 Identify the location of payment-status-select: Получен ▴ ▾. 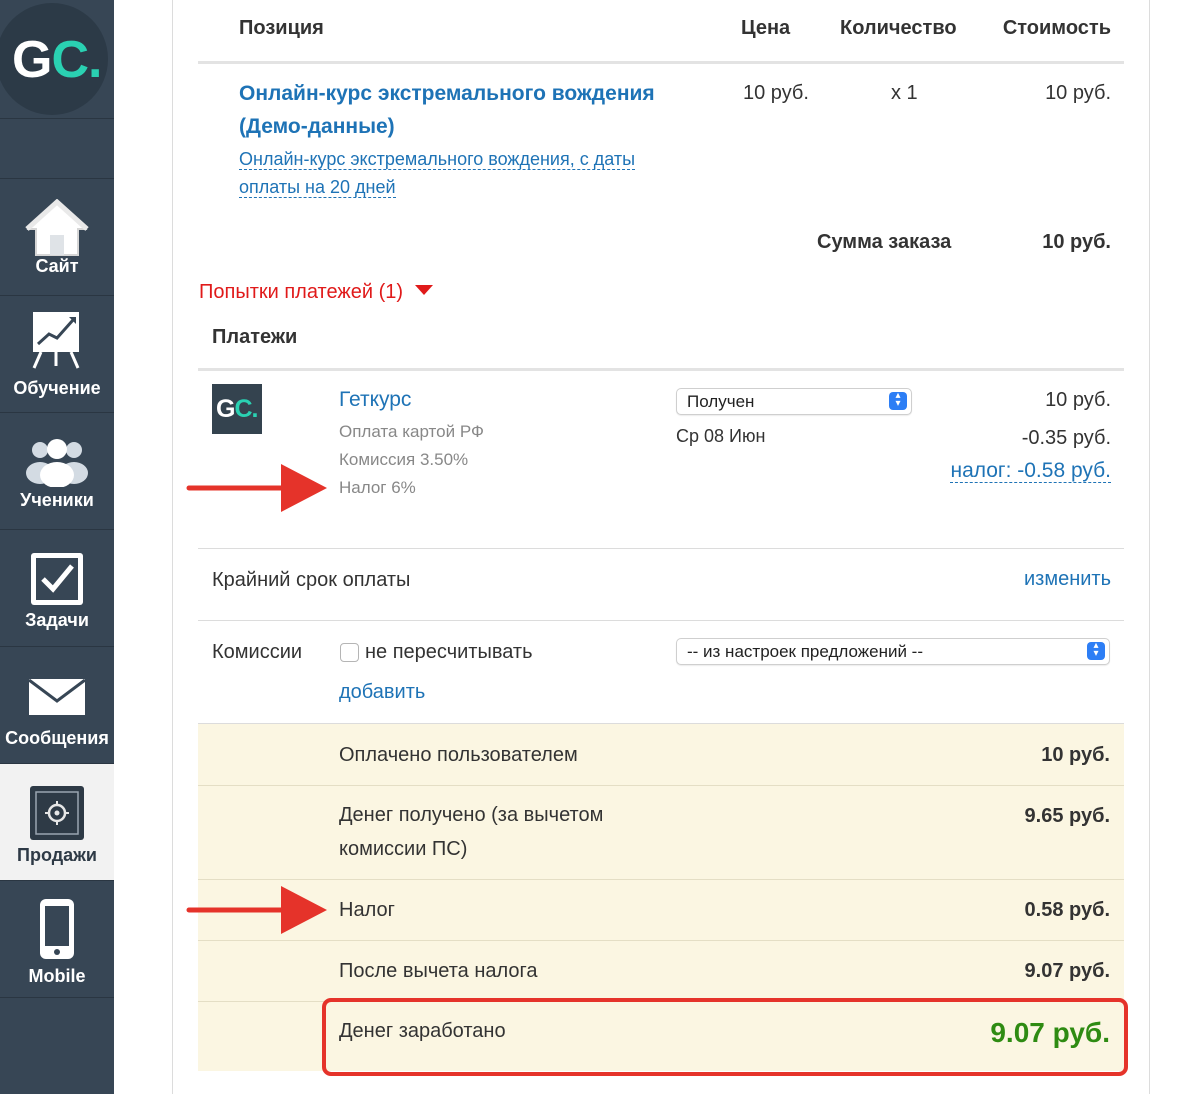
(794, 401).